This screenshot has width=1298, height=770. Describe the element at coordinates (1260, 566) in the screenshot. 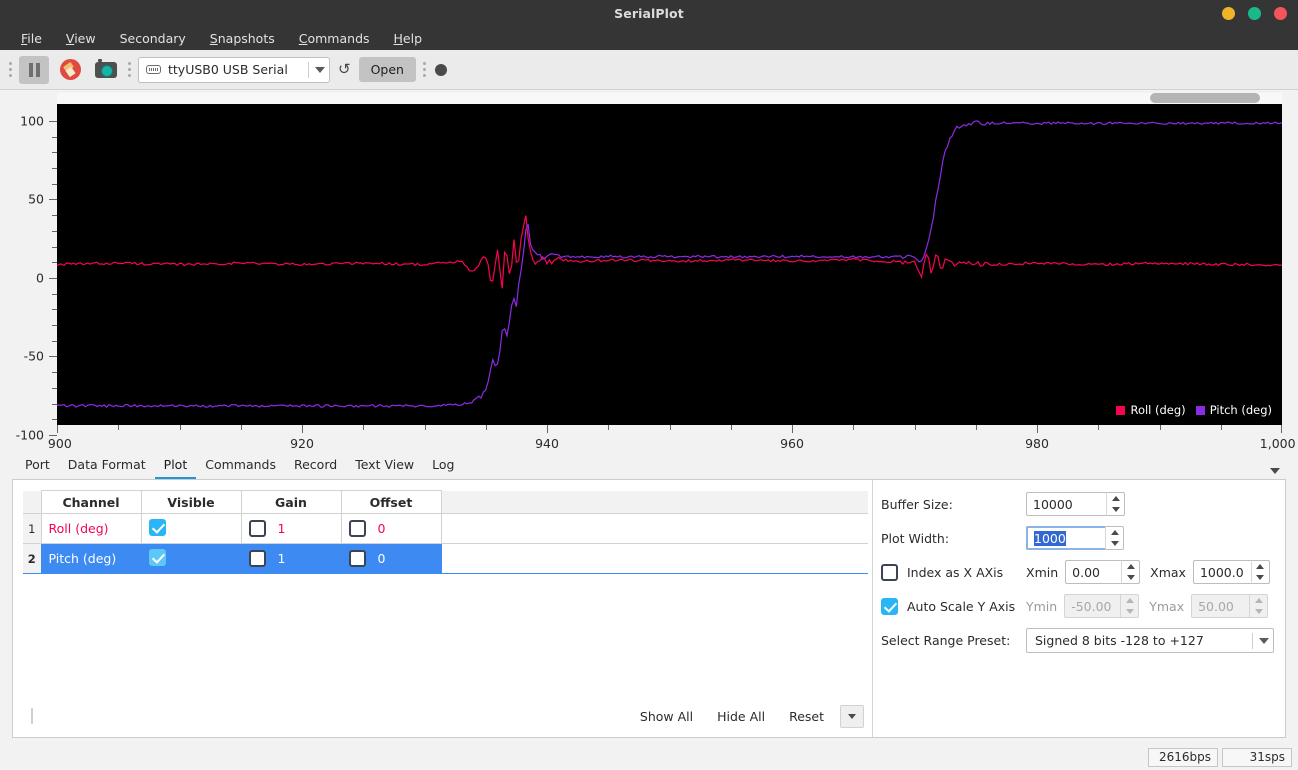

I see `xmax-increment` at that location.